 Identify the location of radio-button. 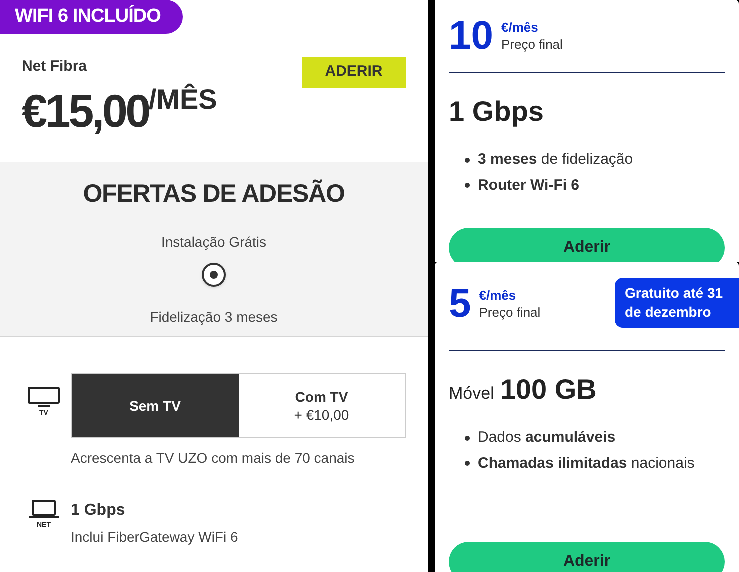
(214, 274).